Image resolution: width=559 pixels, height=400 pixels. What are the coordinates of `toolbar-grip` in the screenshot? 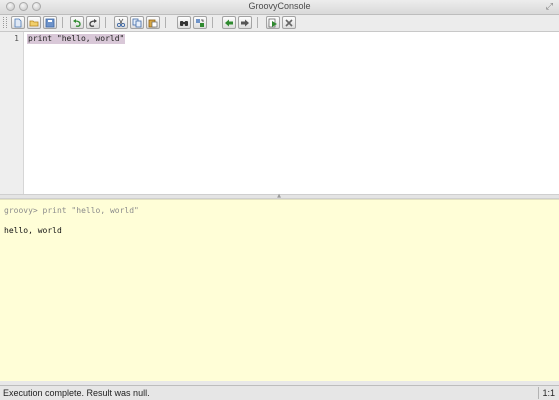 It's located at (5, 22).